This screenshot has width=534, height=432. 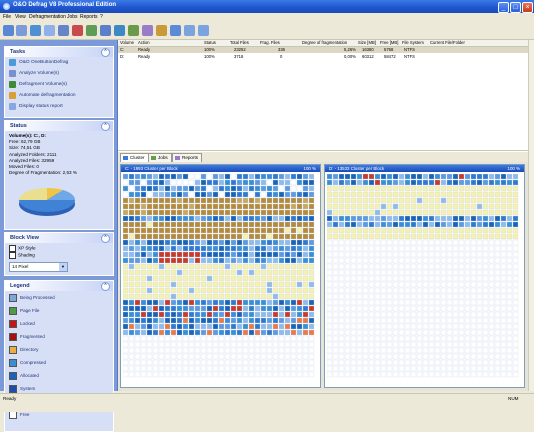 What do you see at coordinates (161, 30) in the screenshot?
I see `disk-icon` at bounding box center [161, 30].